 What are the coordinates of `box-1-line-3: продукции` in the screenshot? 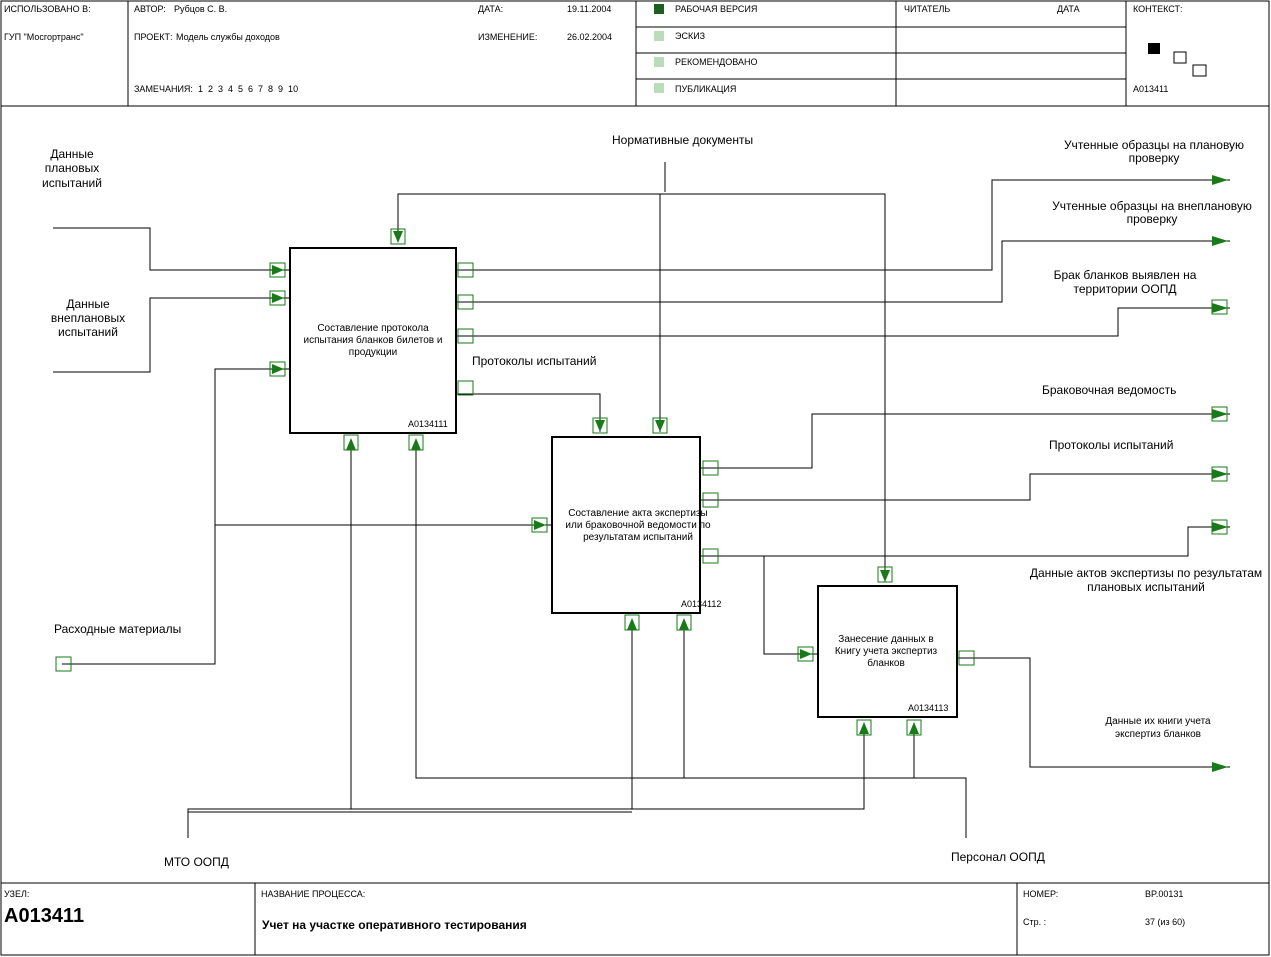 It's located at (373, 352).